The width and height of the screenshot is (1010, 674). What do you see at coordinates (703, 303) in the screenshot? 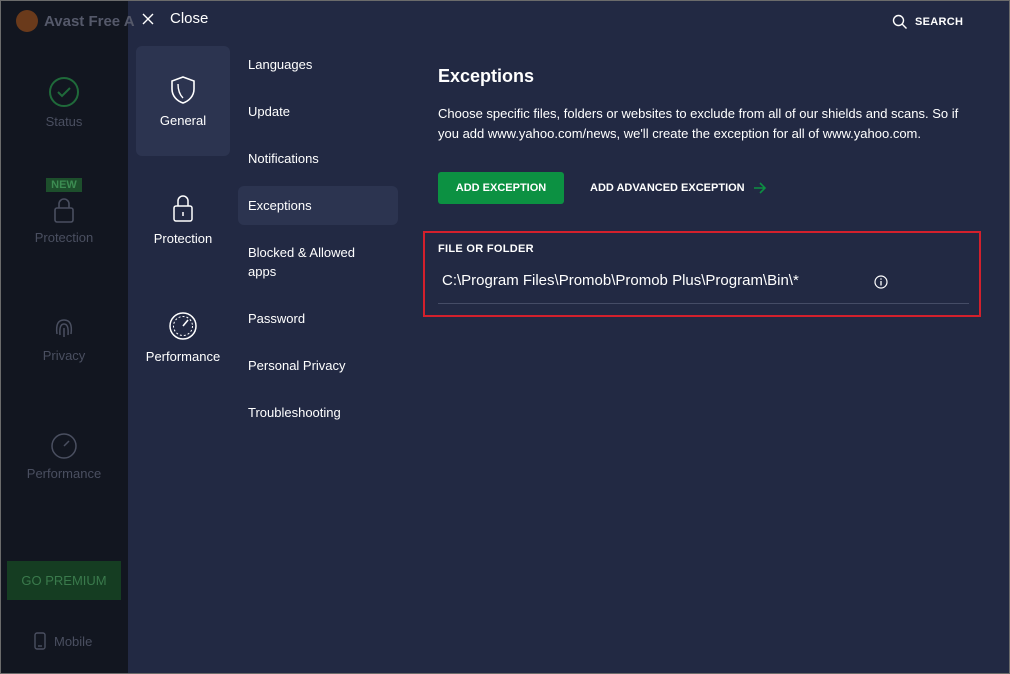
I see `field-underline` at bounding box center [703, 303].